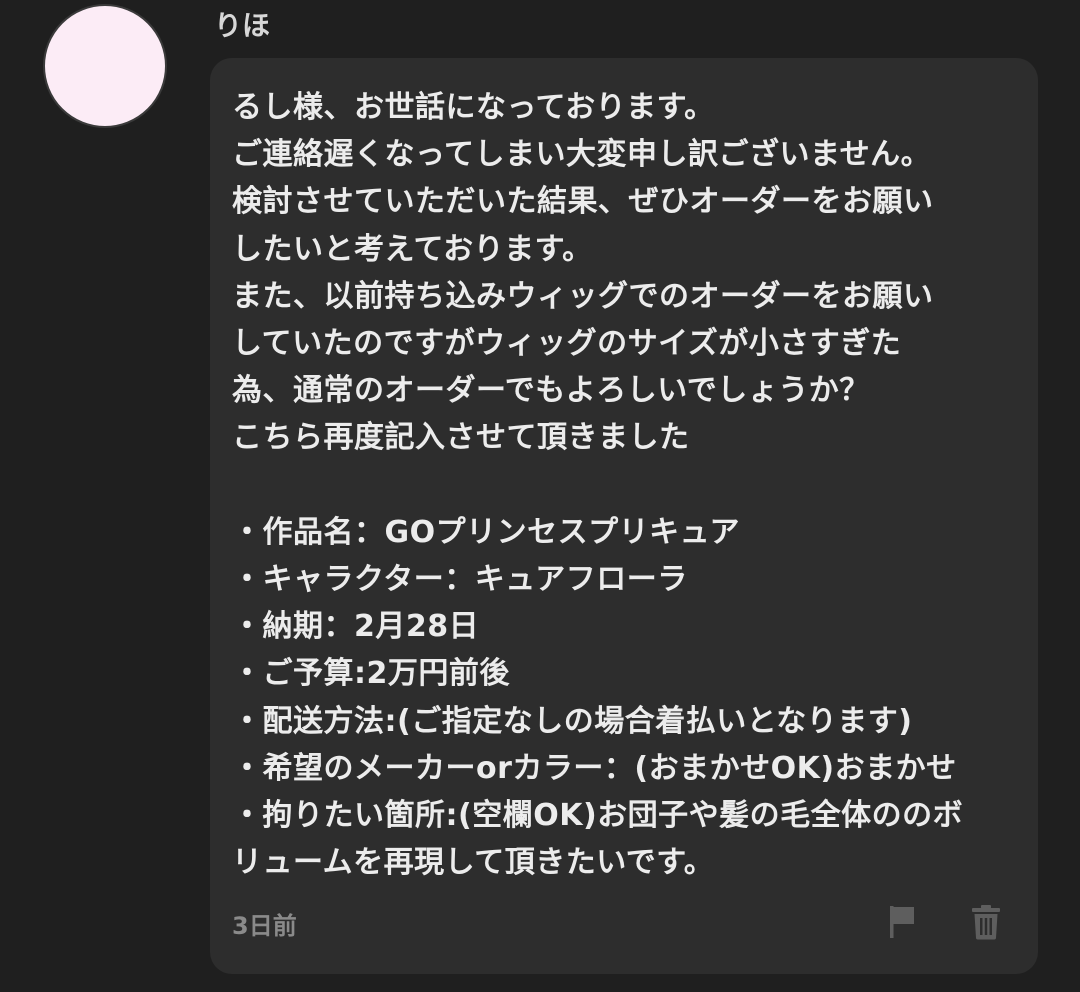 This screenshot has width=1080, height=992. I want to click on message-line: ・希望のメーカーorカラー：(おまかせOK)おまかせ, so click(594, 768).